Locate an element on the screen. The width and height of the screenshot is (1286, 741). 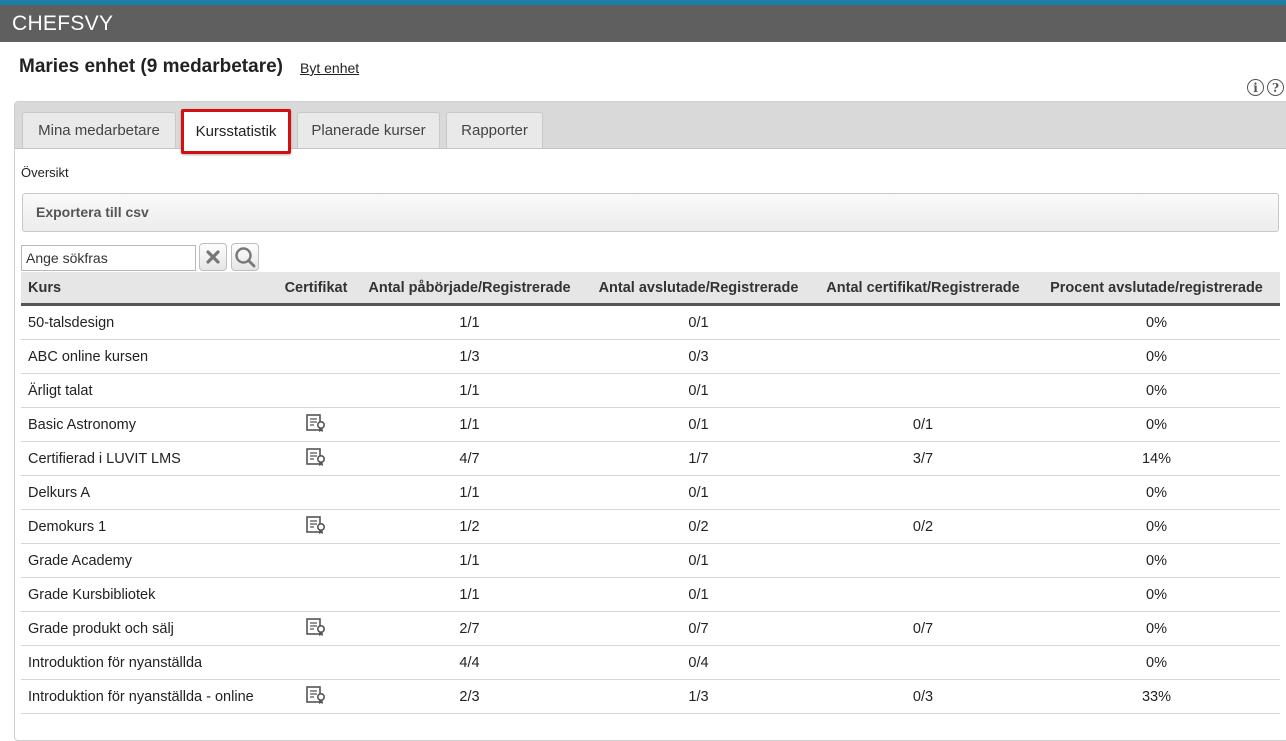
course-name: Grade produkt och sälj is located at coordinates (149, 628).